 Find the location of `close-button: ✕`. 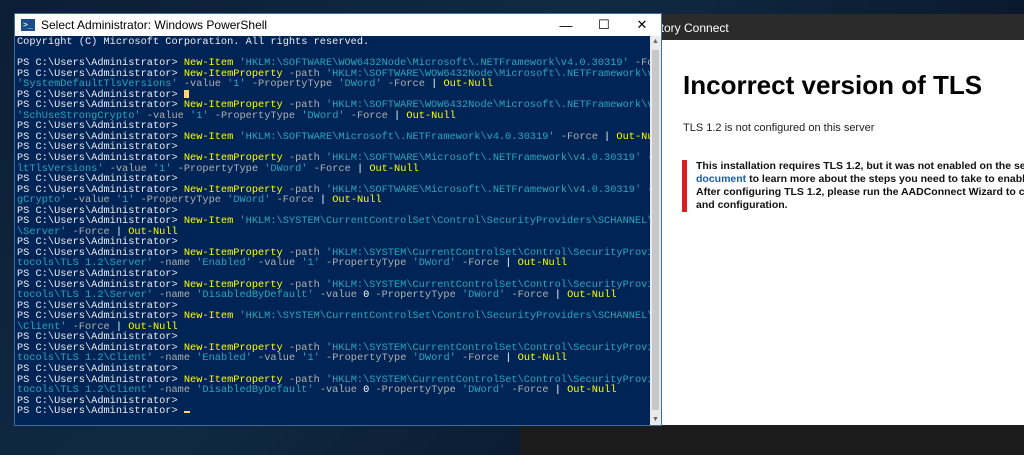

close-button: ✕ is located at coordinates (642, 25).